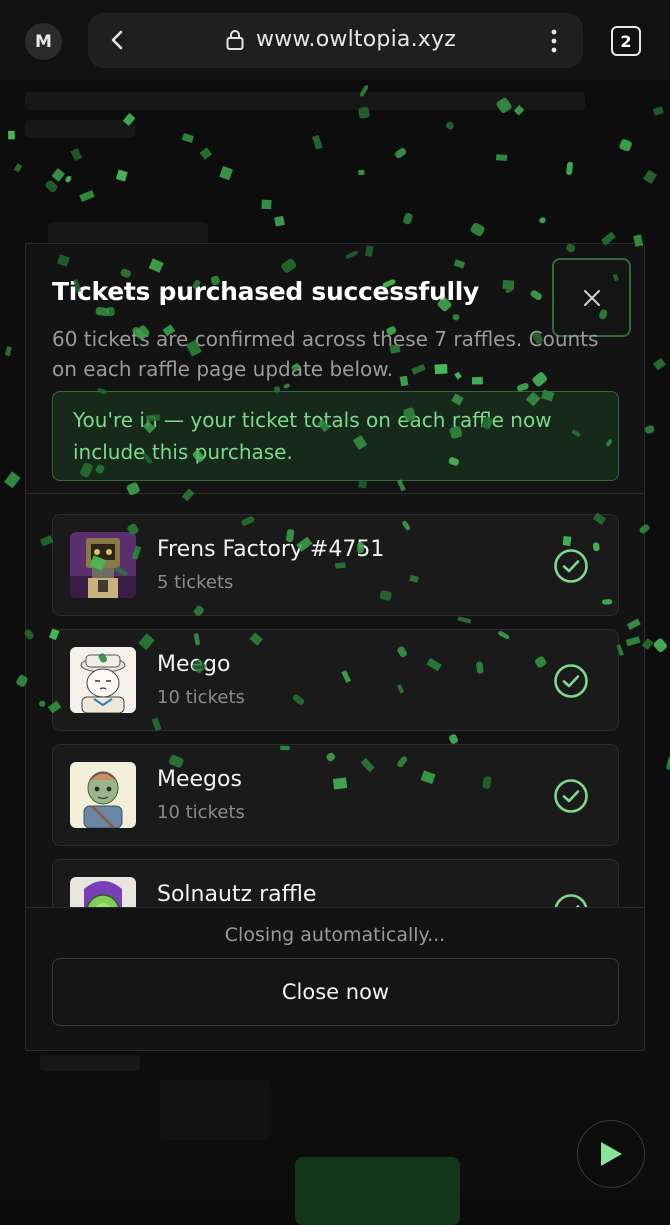 This screenshot has width=670, height=1225. Describe the element at coordinates (377, 1191) in the screenshot. I see `background-buy-button` at that location.